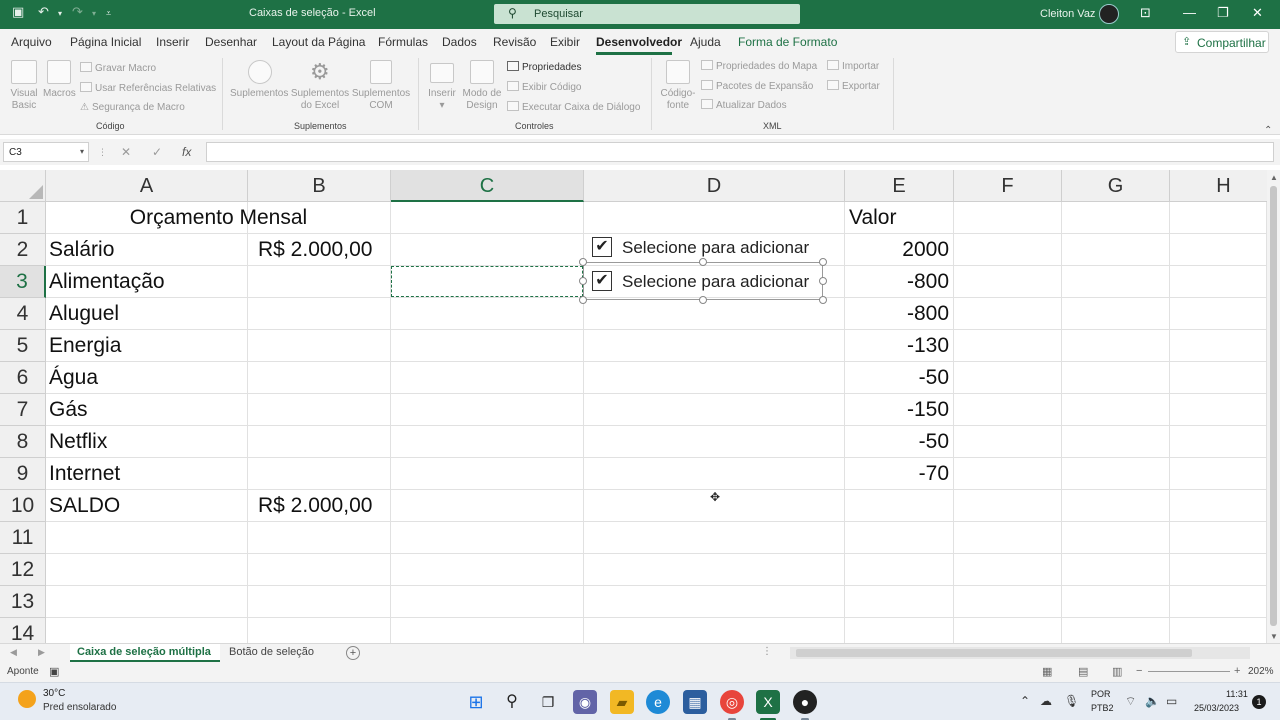 Image resolution: width=1280 pixels, height=720 pixels. What do you see at coordinates (23, 570) in the screenshot?
I see `row-header-12: 12` at bounding box center [23, 570].